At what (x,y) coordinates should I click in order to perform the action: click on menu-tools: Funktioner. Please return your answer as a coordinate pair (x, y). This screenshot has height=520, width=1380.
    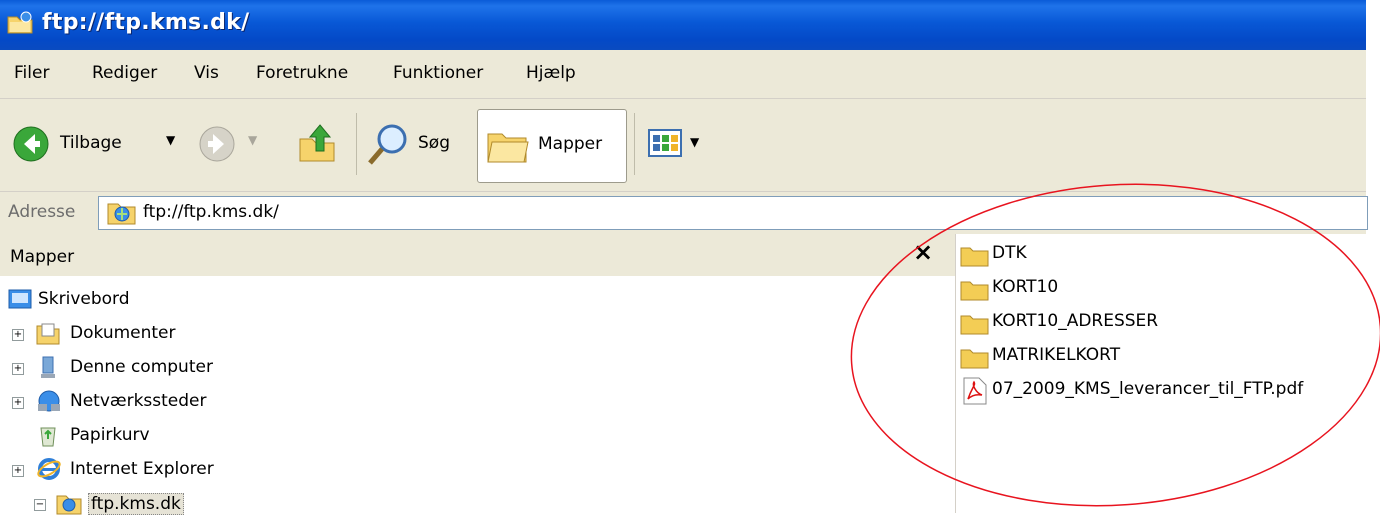
    Looking at the image, I should click on (438, 73).